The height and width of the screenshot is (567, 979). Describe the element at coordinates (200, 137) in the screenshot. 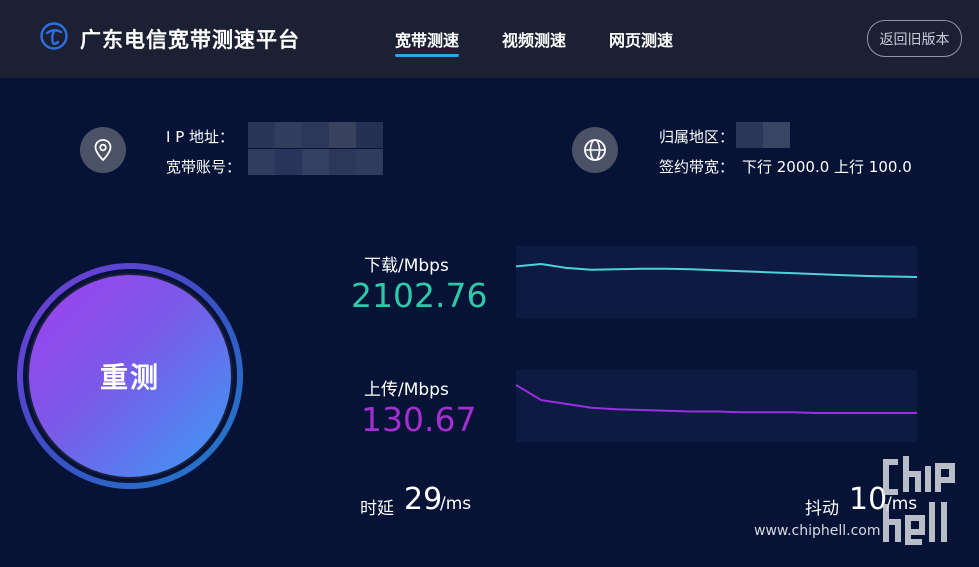

I see `ip-address-label: I P 地址：` at that location.